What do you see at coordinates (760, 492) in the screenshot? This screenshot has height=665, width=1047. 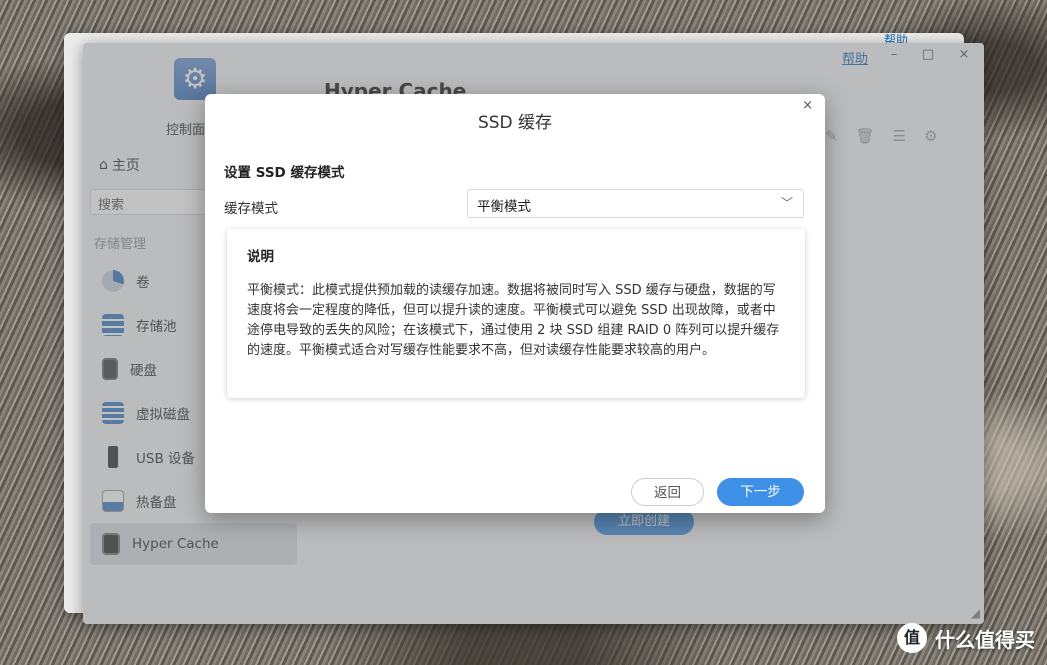 I see `next-step-button: 下一步` at bounding box center [760, 492].